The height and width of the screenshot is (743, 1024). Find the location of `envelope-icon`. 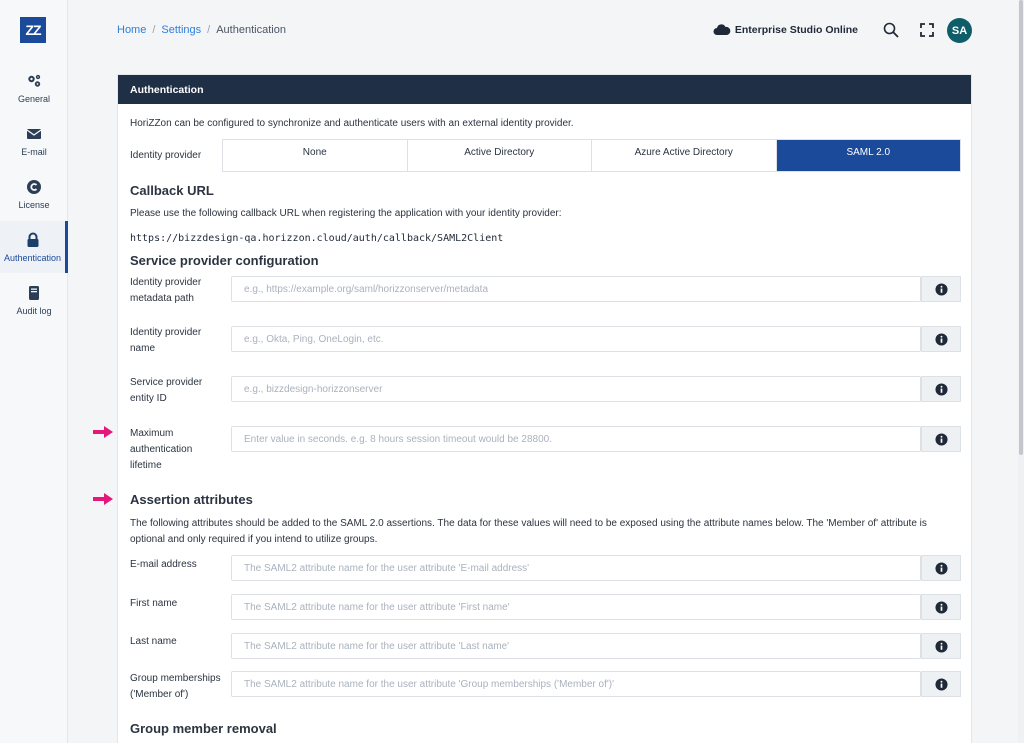

envelope-icon is located at coordinates (34, 134).